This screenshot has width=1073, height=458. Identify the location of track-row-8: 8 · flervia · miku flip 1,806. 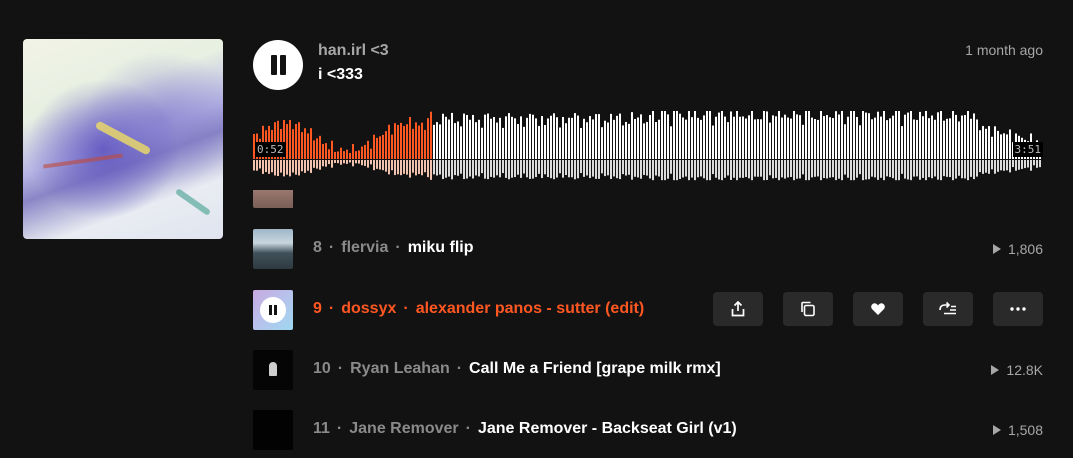
(648, 249).